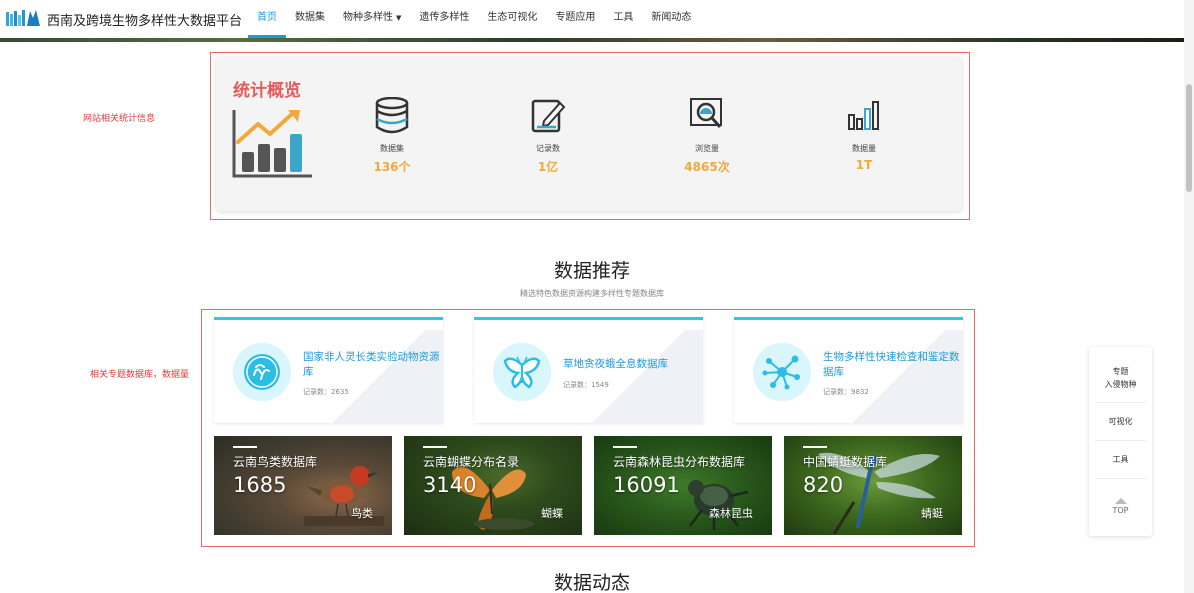  Describe the element at coordinates (707, 136) in the screenshot. I see `stat-views: 浏览量 4865次` at that location.